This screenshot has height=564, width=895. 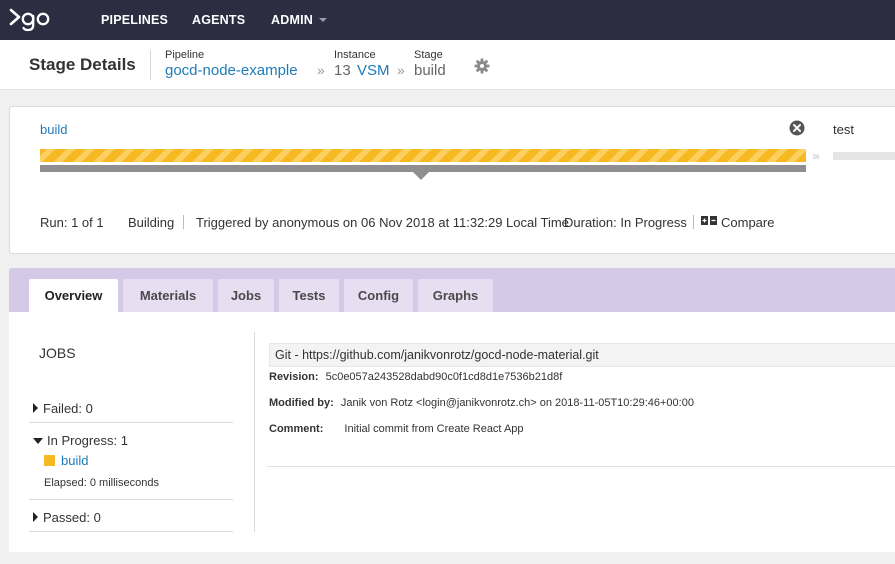 I want to click on revision-label: Revision:, so click(x=294, y=377).